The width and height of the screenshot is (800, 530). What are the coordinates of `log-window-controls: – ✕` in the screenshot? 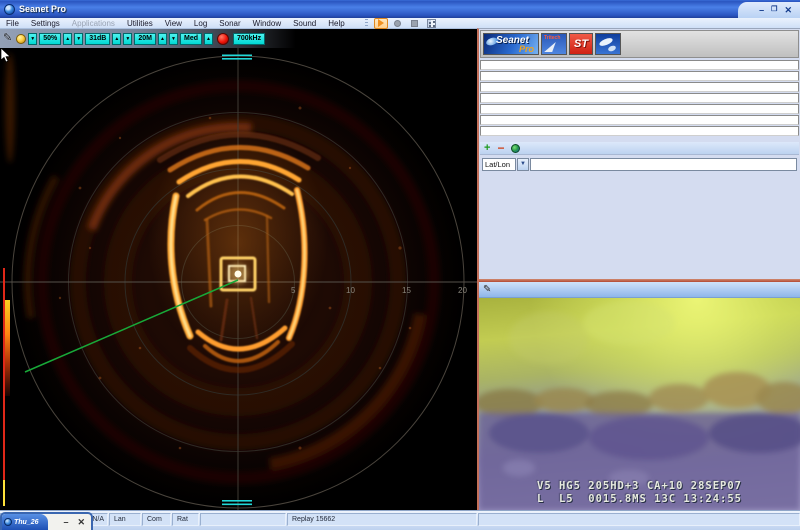 It's located at (69, 522).